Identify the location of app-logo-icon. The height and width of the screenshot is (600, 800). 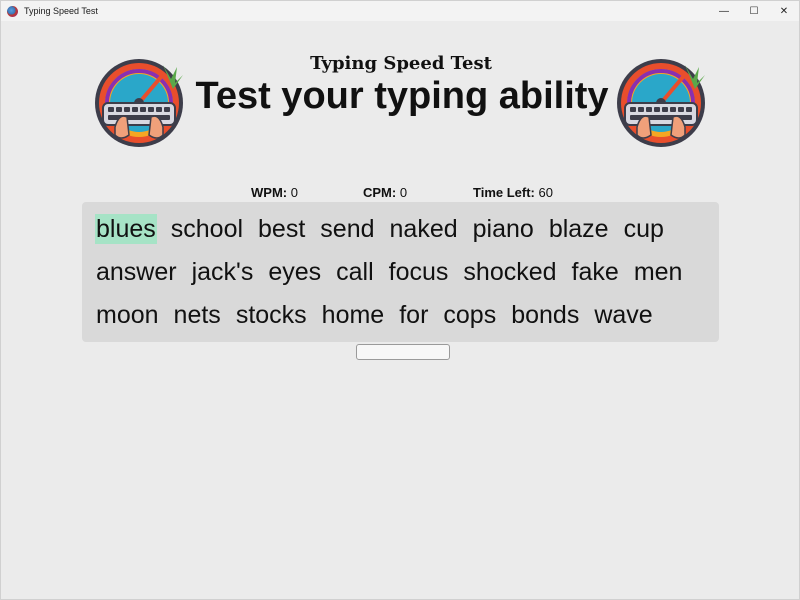
(12, 11).